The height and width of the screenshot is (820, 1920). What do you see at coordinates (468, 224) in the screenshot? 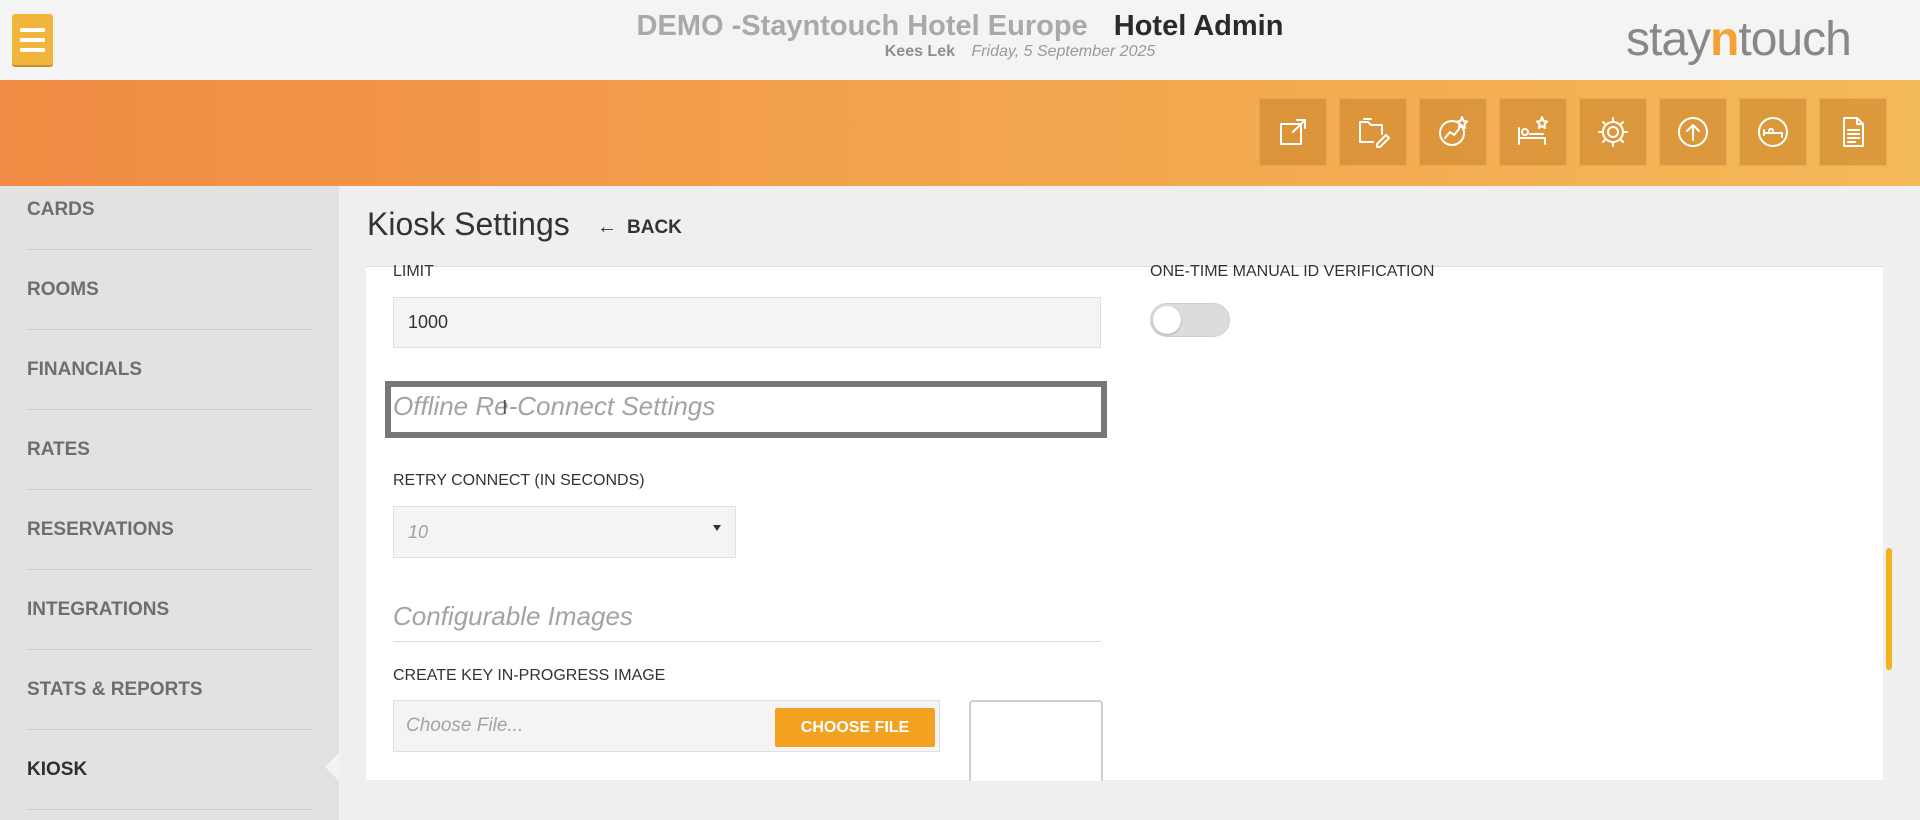
I see `page-title: Kiosk Settings` at bounding box center [468, 224].